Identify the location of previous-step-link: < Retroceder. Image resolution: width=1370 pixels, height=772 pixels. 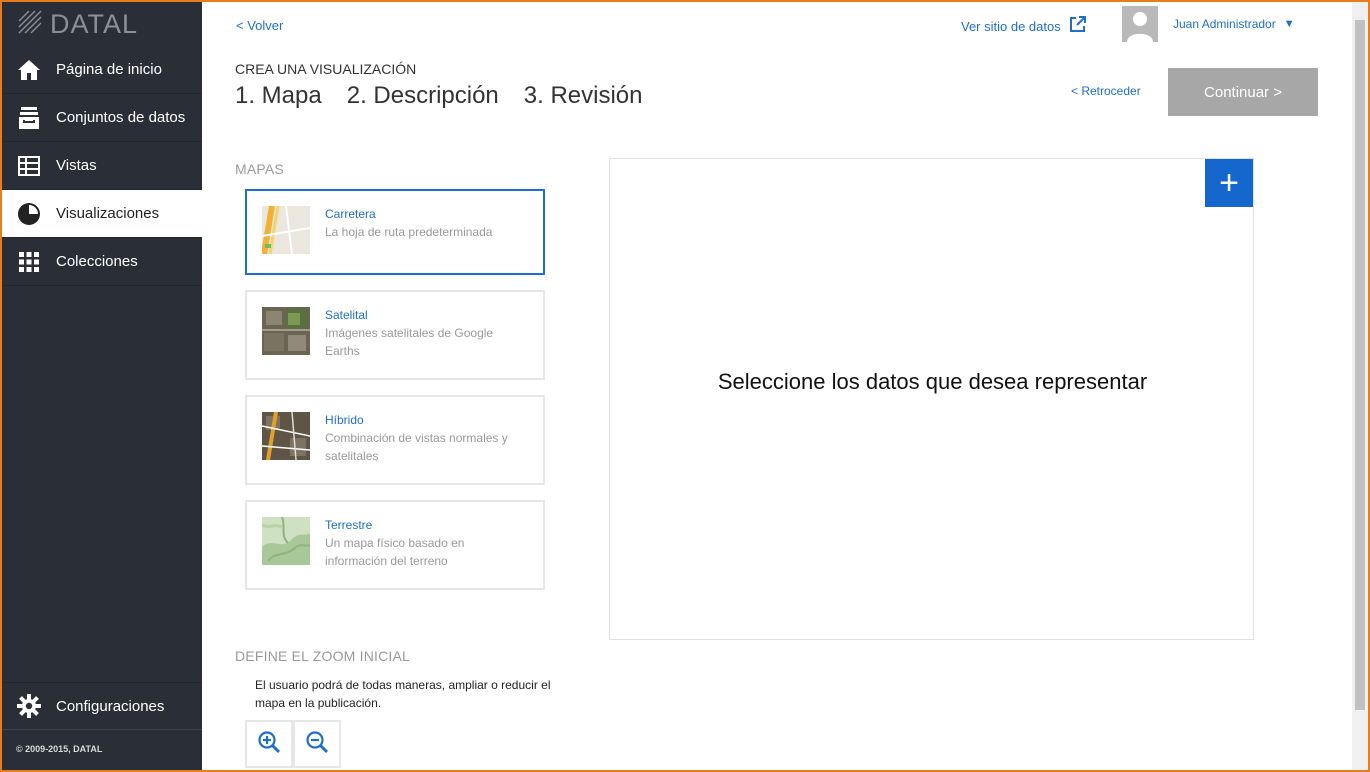
(1106, 91).